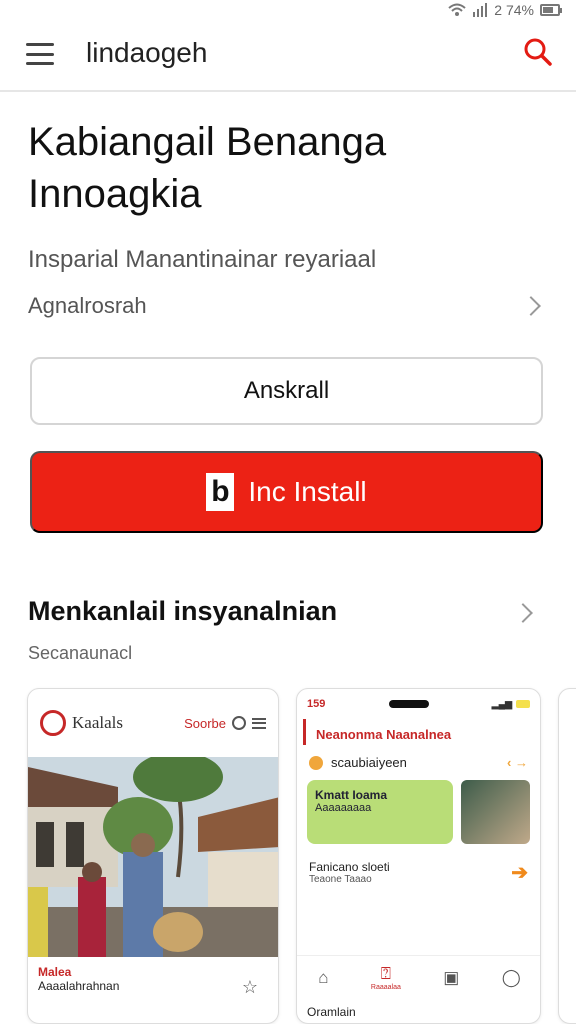 Image resolution: width=576 pixels, height=1024 pixels. I want to click on category-icon, so click(316, 762).